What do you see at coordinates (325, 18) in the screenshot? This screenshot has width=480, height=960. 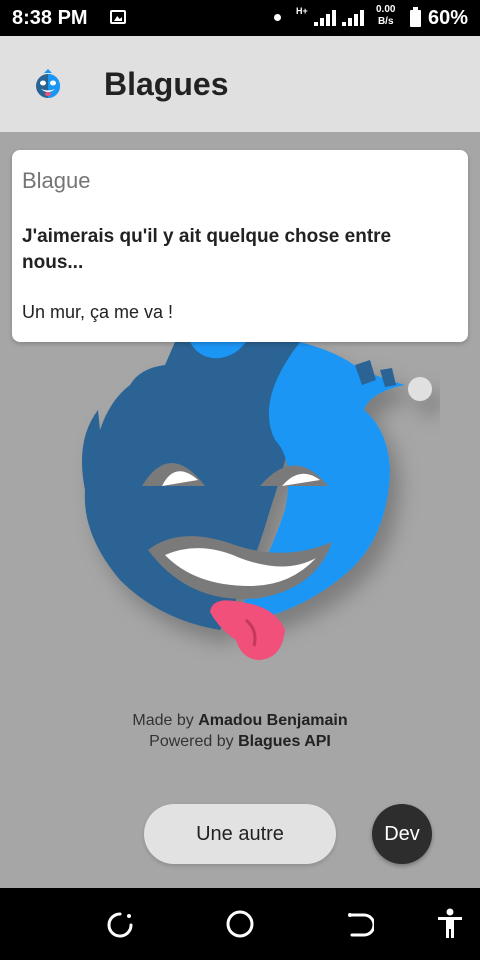 I see `signal-strength-icon` at bounding box center [325, 18].